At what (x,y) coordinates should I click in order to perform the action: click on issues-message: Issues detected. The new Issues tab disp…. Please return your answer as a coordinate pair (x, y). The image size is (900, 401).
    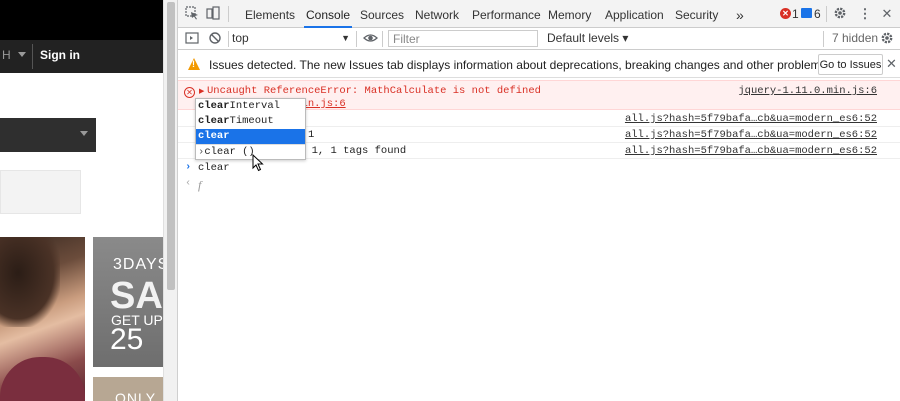
    Looking at the image, I should click on (519, 65).